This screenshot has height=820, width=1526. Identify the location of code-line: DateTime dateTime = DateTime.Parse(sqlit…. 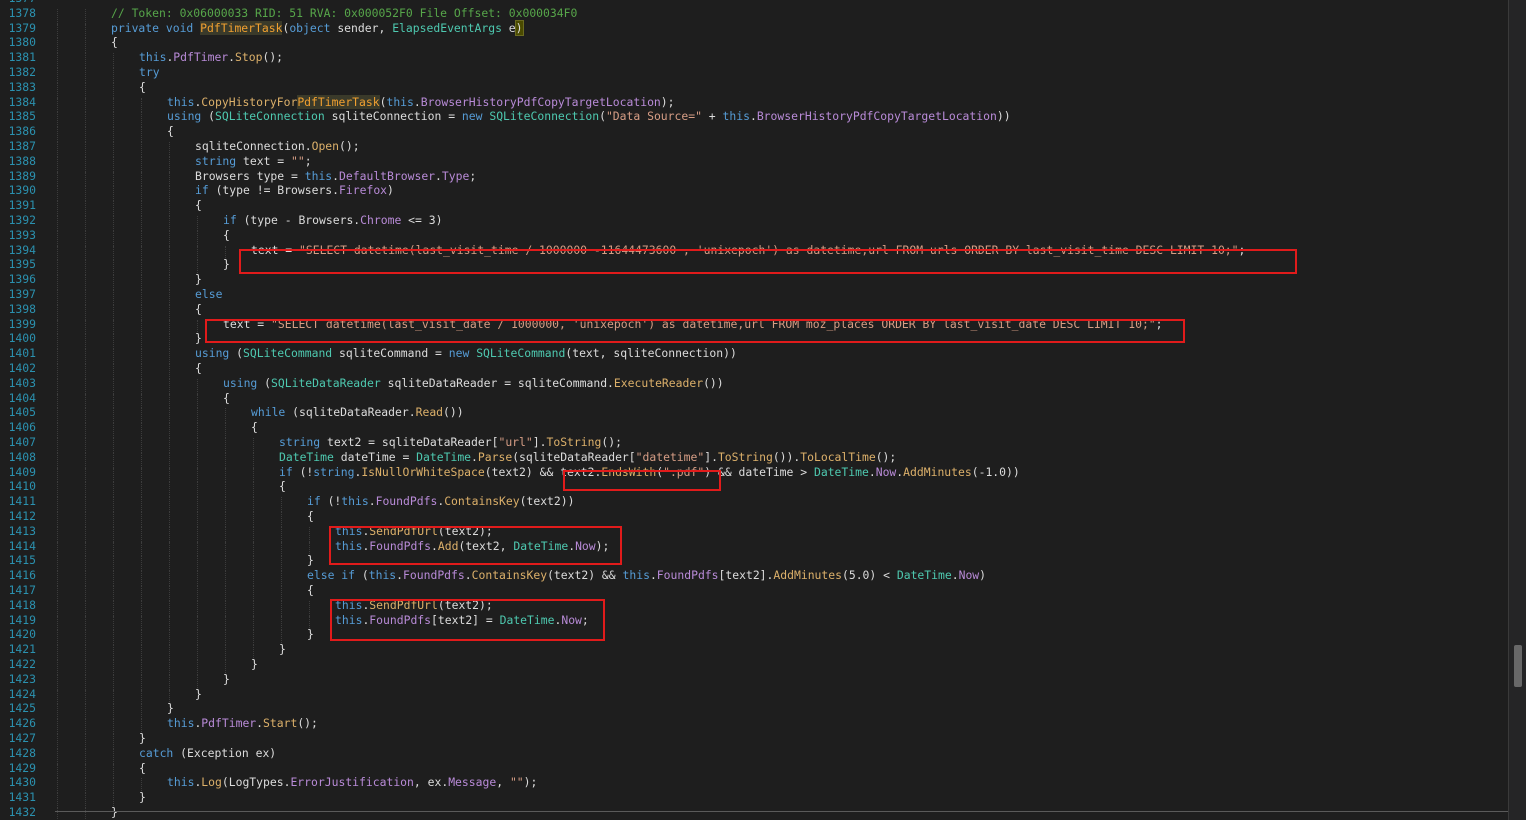
(588, 456).